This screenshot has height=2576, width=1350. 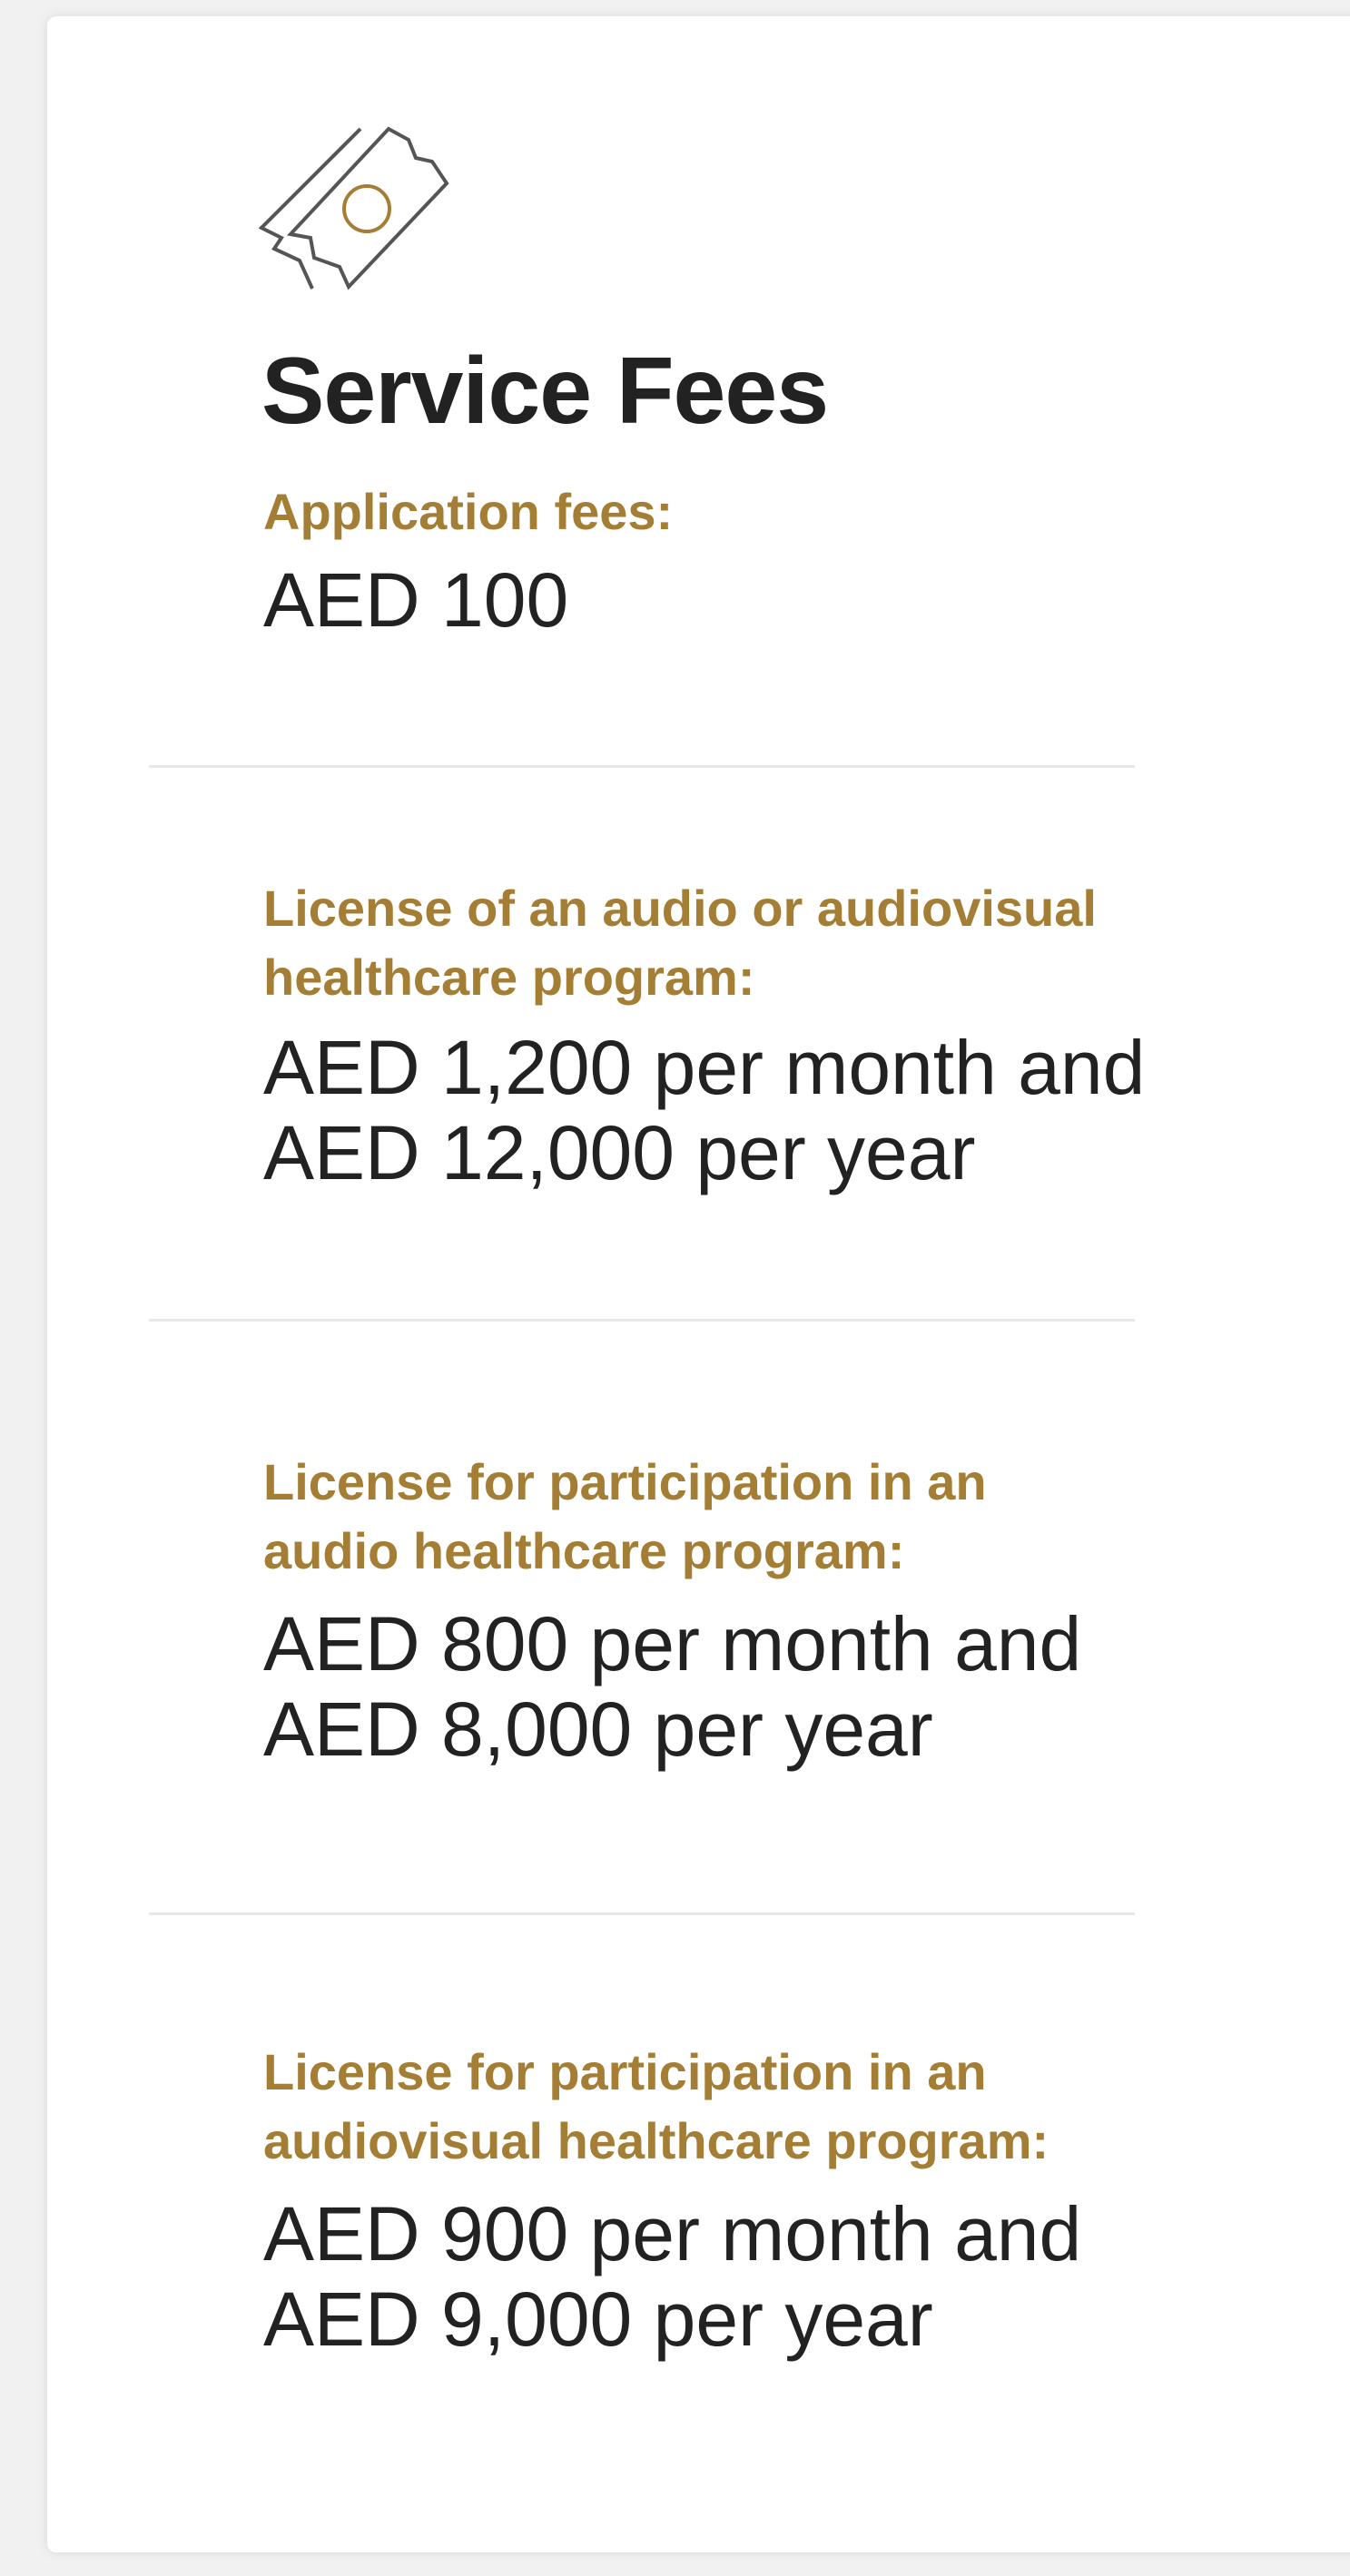 I want to click on audiovisual-participation-value-line2: AED 9,000 per year, so click(x=598, y=2319).